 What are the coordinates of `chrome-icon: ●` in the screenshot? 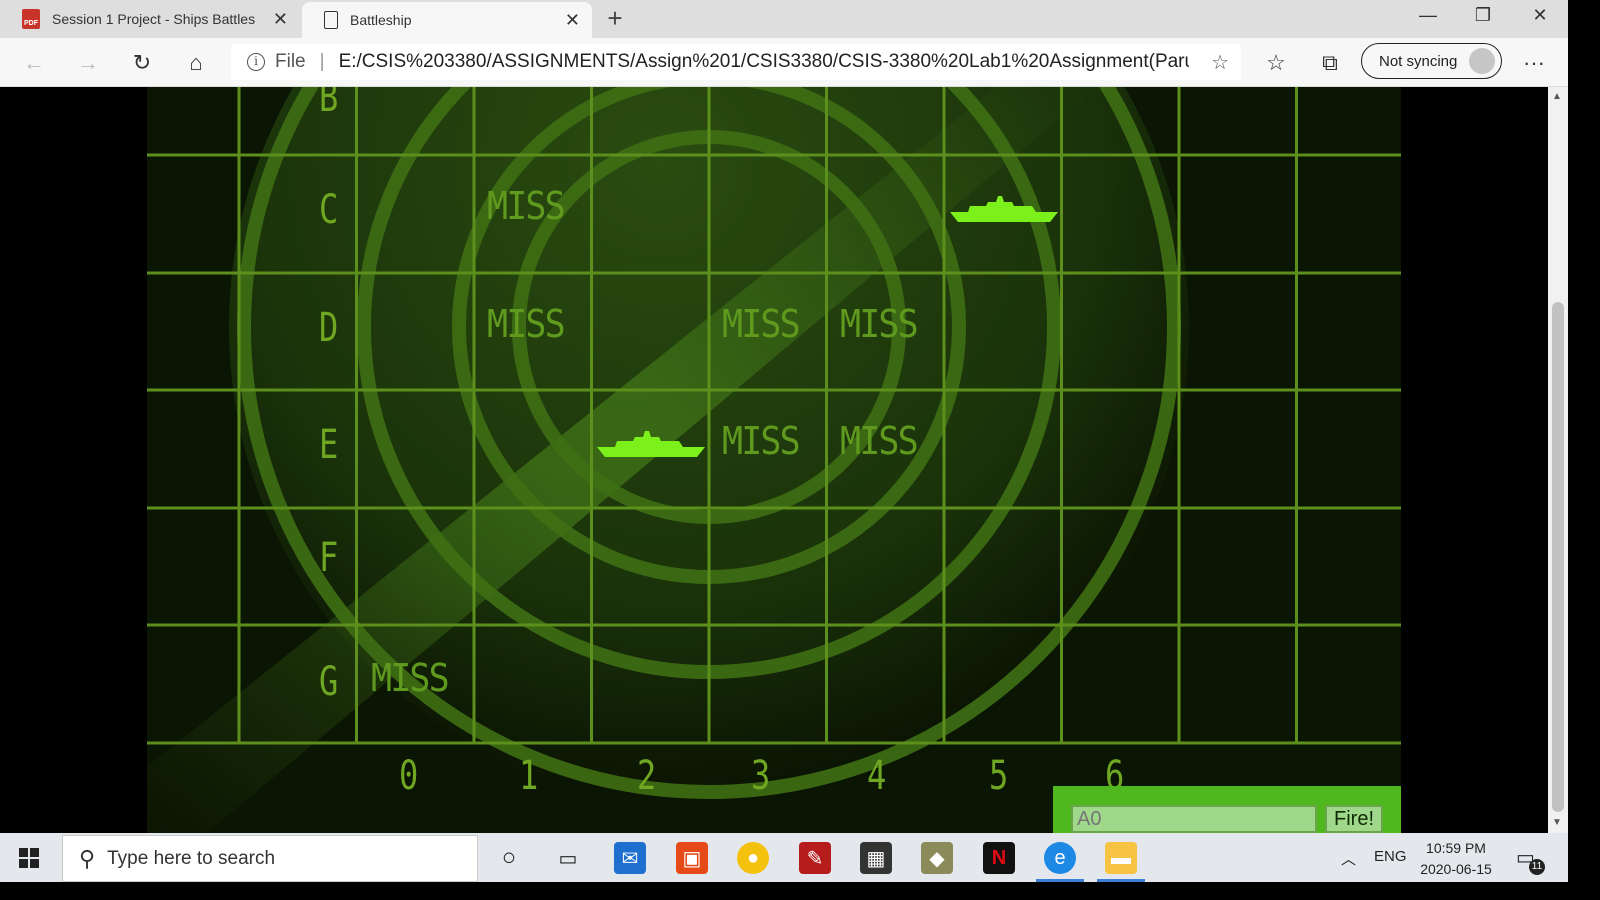 It's located at (753, 858).